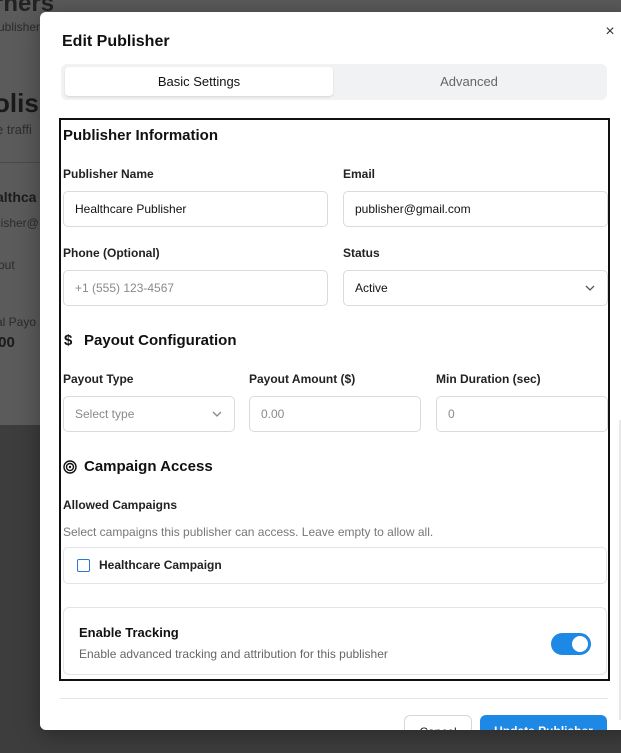  Describe the element at coordinates (199, 81) in the screenshot. I see `tab-basic-settings: Basic Settings` at that location.